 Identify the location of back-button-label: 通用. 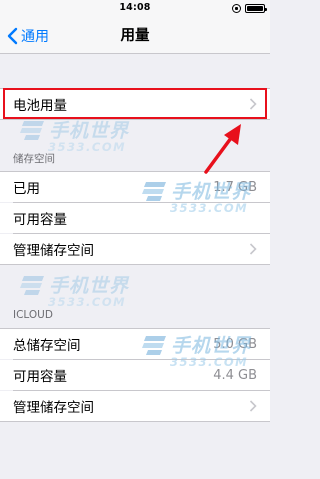
(35, 37).